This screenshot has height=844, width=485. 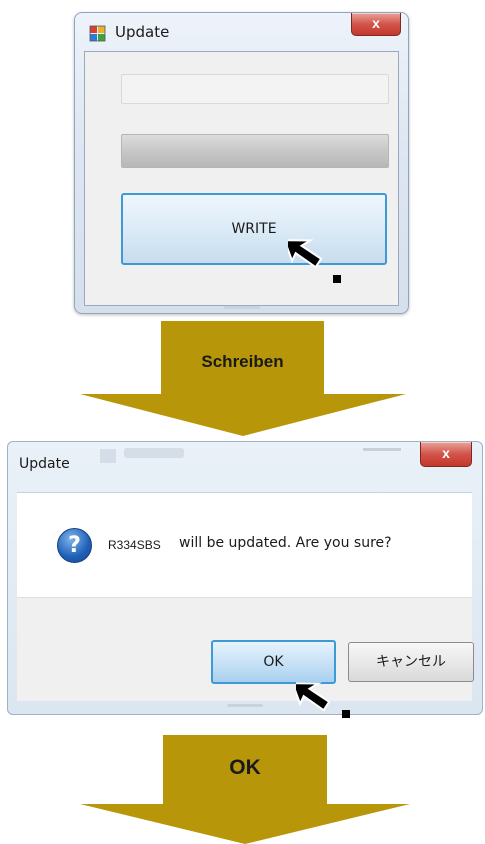 What do you see at coordinates (241, 31) in the screenshot?
I see `title-bar: Update x` at bounding box center [241, 31].